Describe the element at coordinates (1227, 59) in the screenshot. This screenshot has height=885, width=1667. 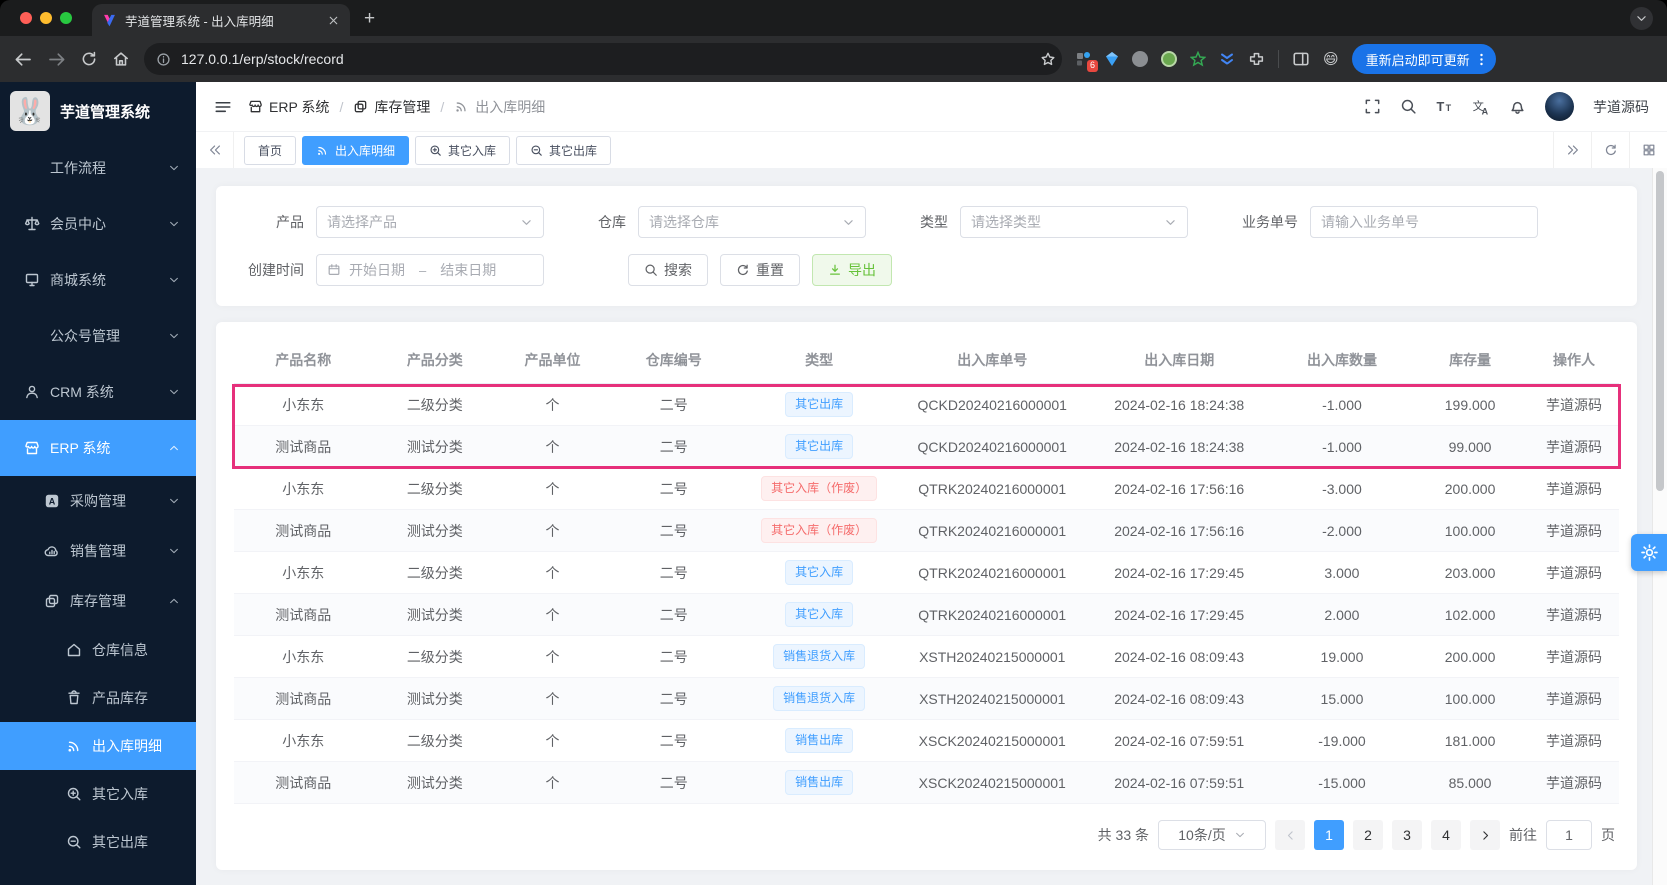
I see `chevrons-extension-icon` at that location.